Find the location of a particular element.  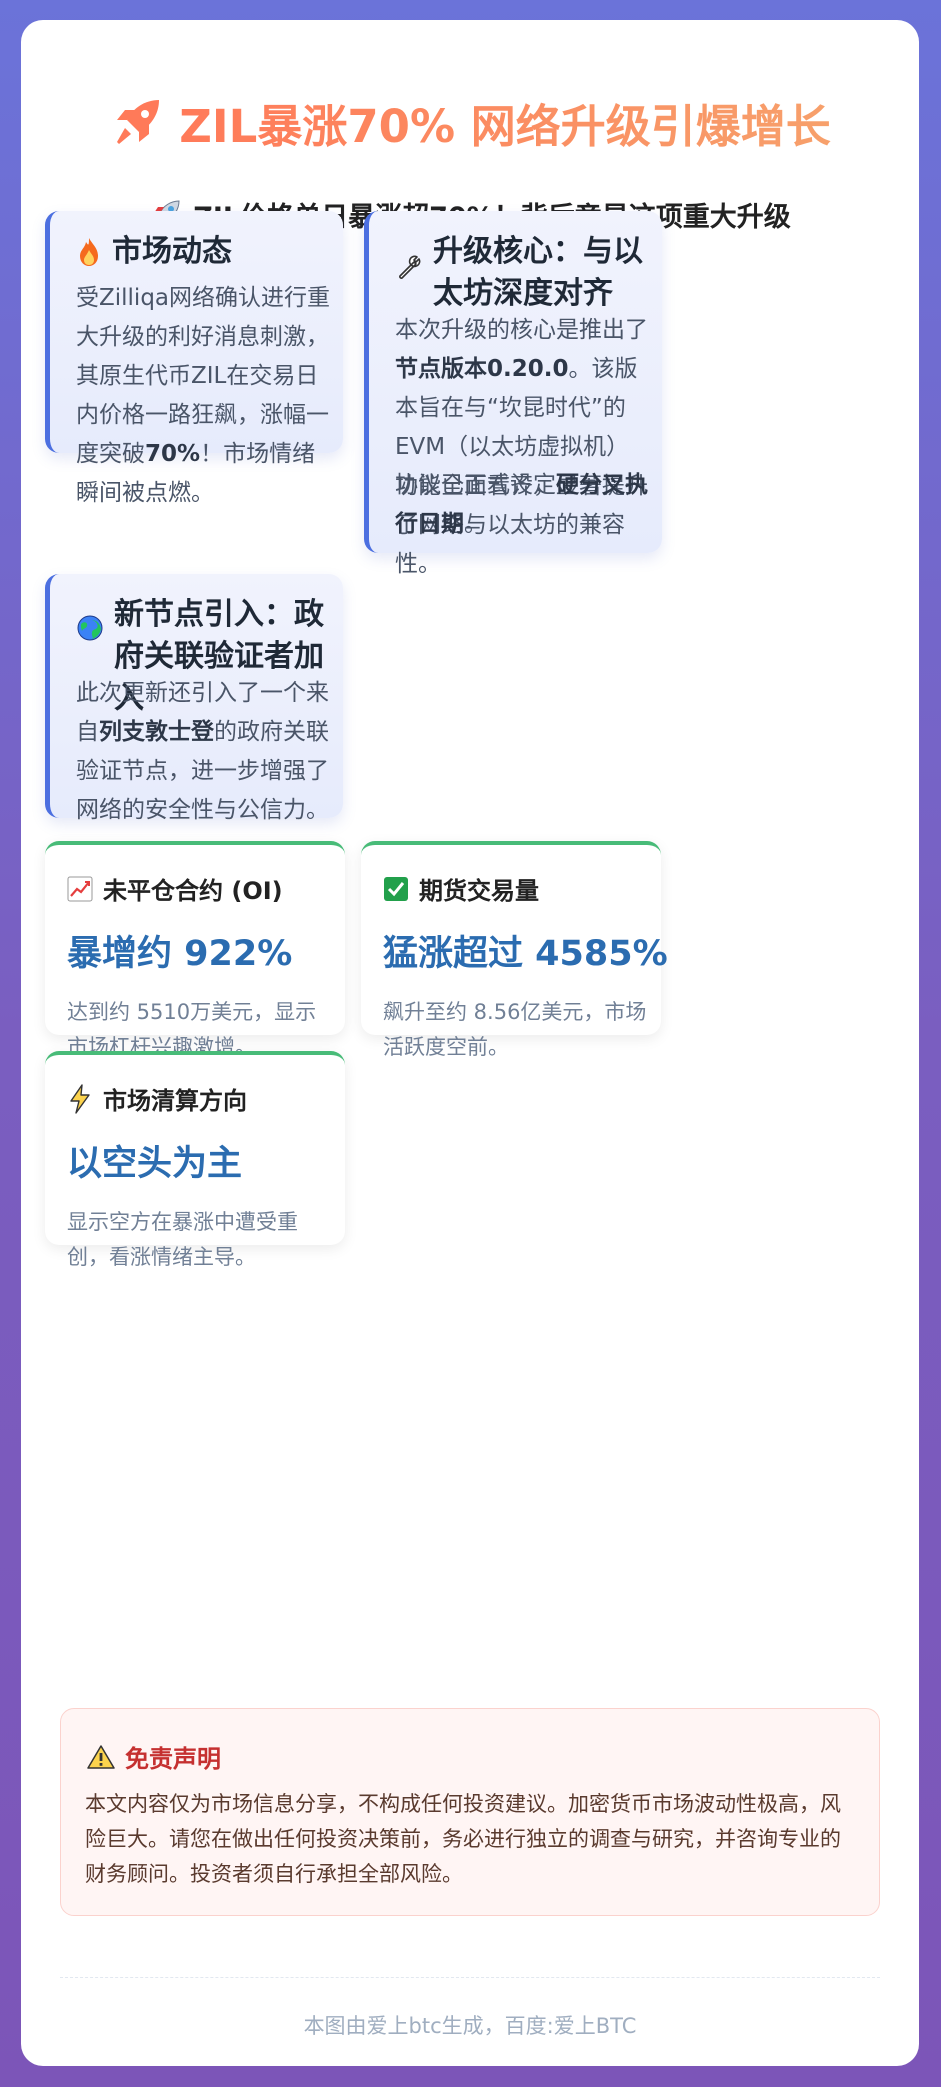

title-row: ZIL暴涨70% 网络升级引爆增长 is located at coordinates (470, 122).